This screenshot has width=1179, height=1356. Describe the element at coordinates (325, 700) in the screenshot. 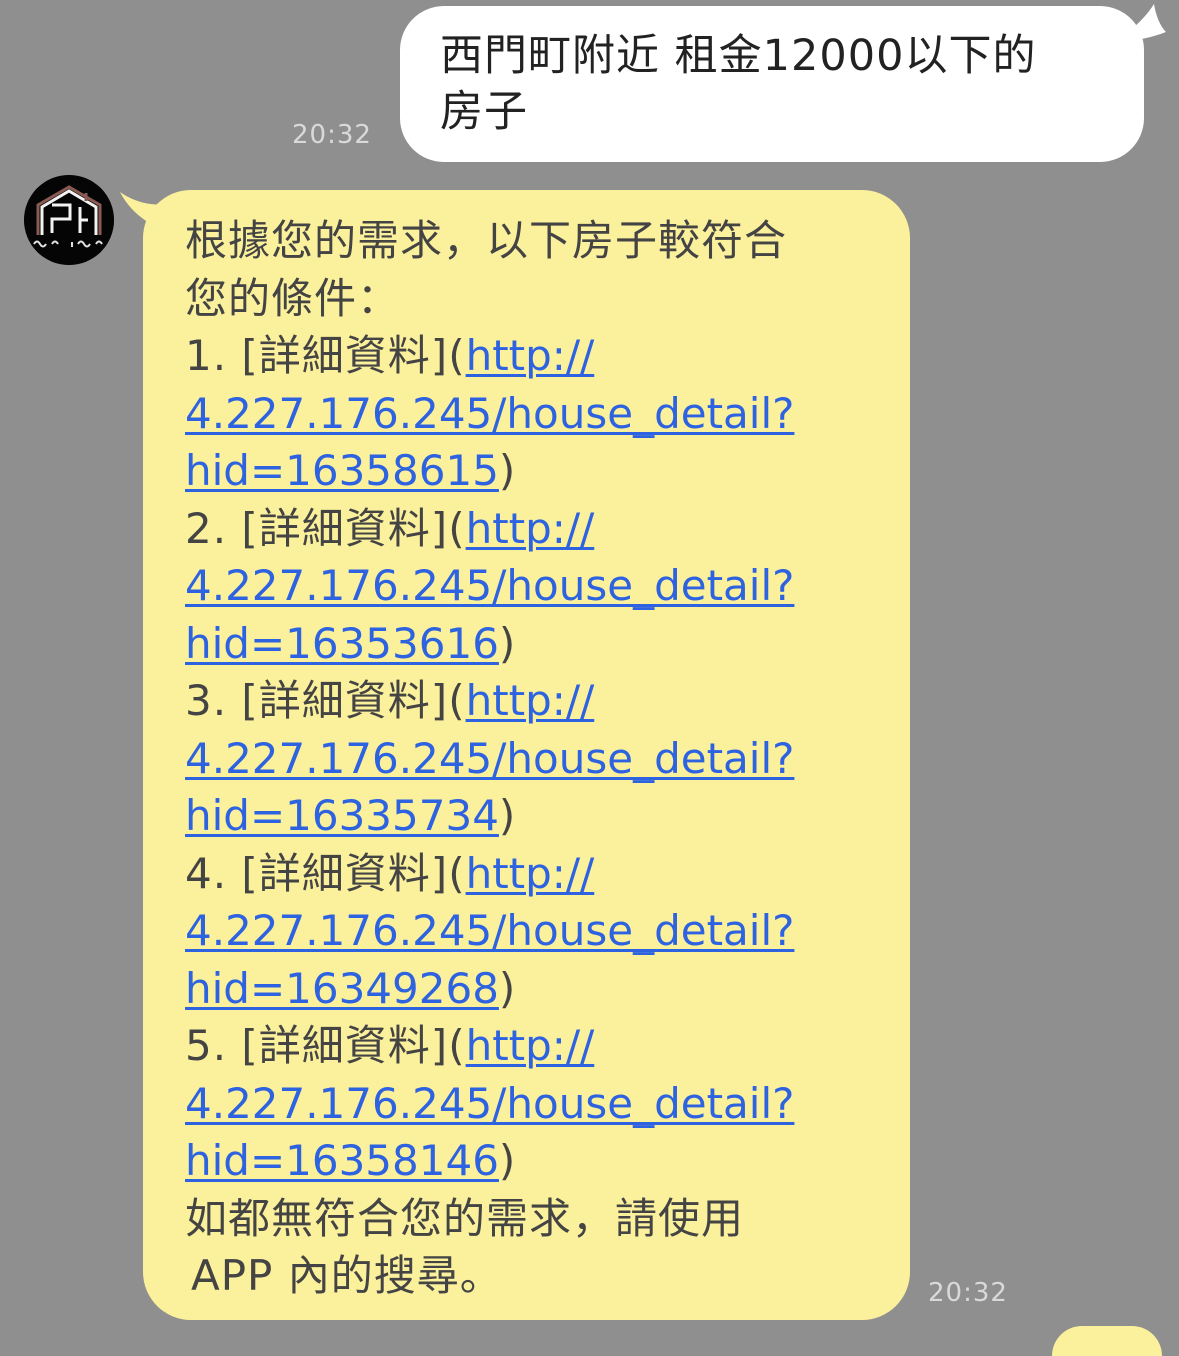

I see `result-3-prefix: 3. [詳細資料](` at that location.